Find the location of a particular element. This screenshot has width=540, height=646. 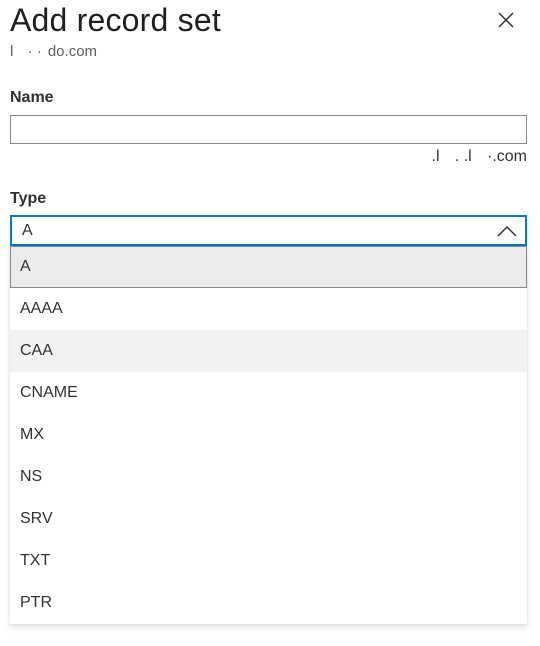

type-option-caa: CAA is located at coordinates (268, 351).